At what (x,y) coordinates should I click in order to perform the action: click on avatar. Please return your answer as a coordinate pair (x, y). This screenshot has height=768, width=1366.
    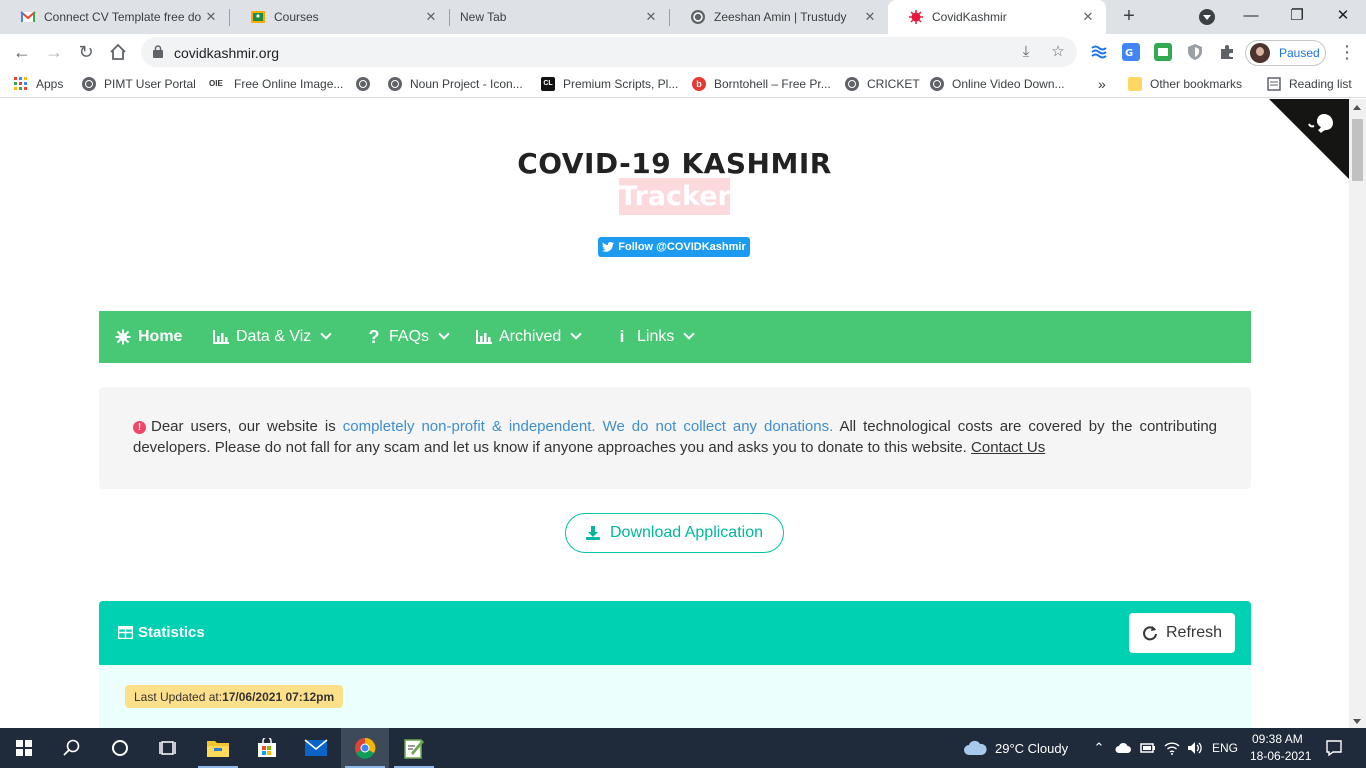
    Looking at the image, I should click on (1260, 53).